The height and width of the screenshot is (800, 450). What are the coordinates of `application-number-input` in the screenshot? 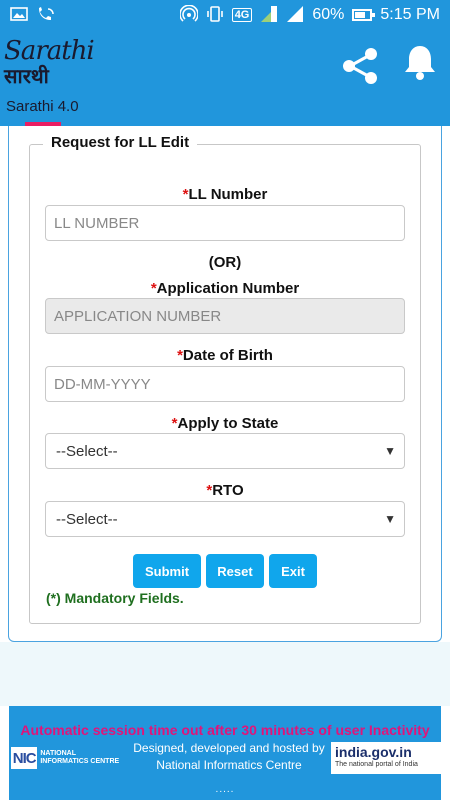 It's located at (225, 316).